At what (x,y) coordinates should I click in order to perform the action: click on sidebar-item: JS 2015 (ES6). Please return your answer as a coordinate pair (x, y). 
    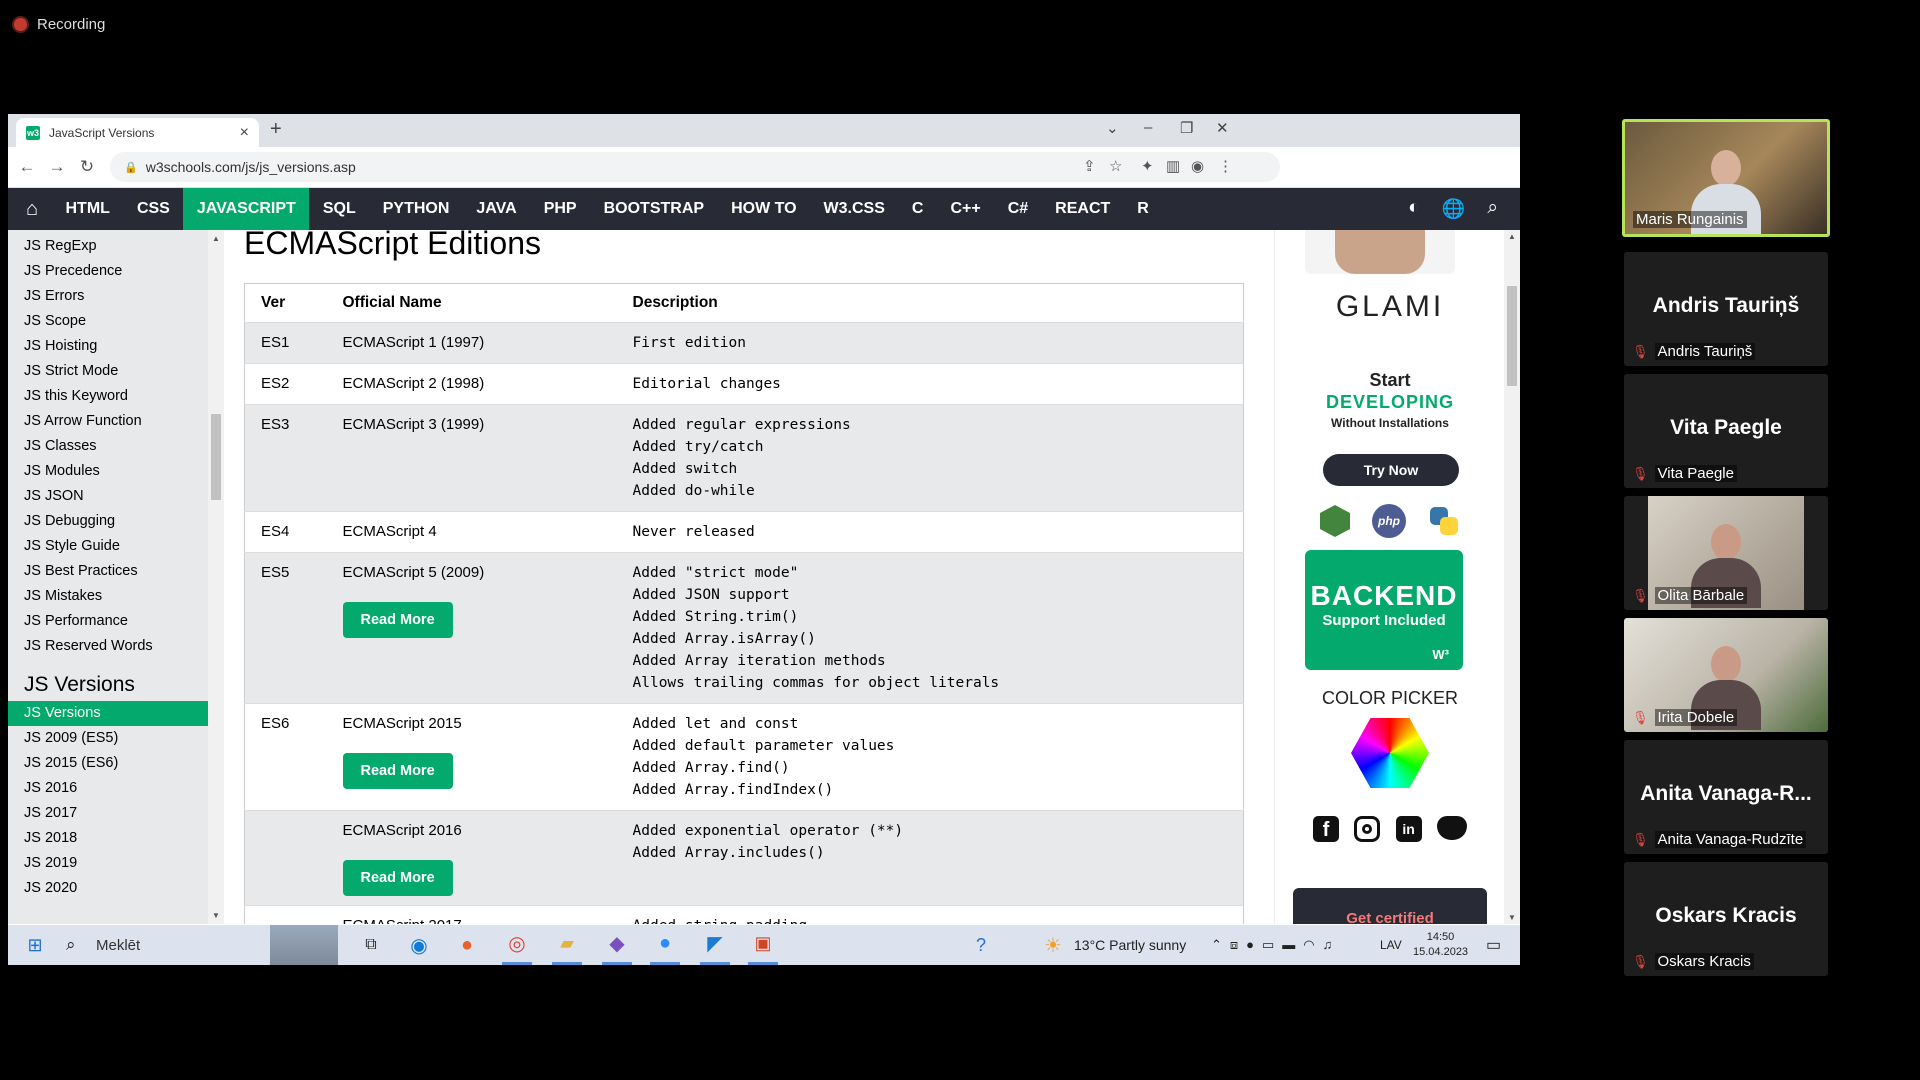
    Looking at the image, I should click on (108, 763).